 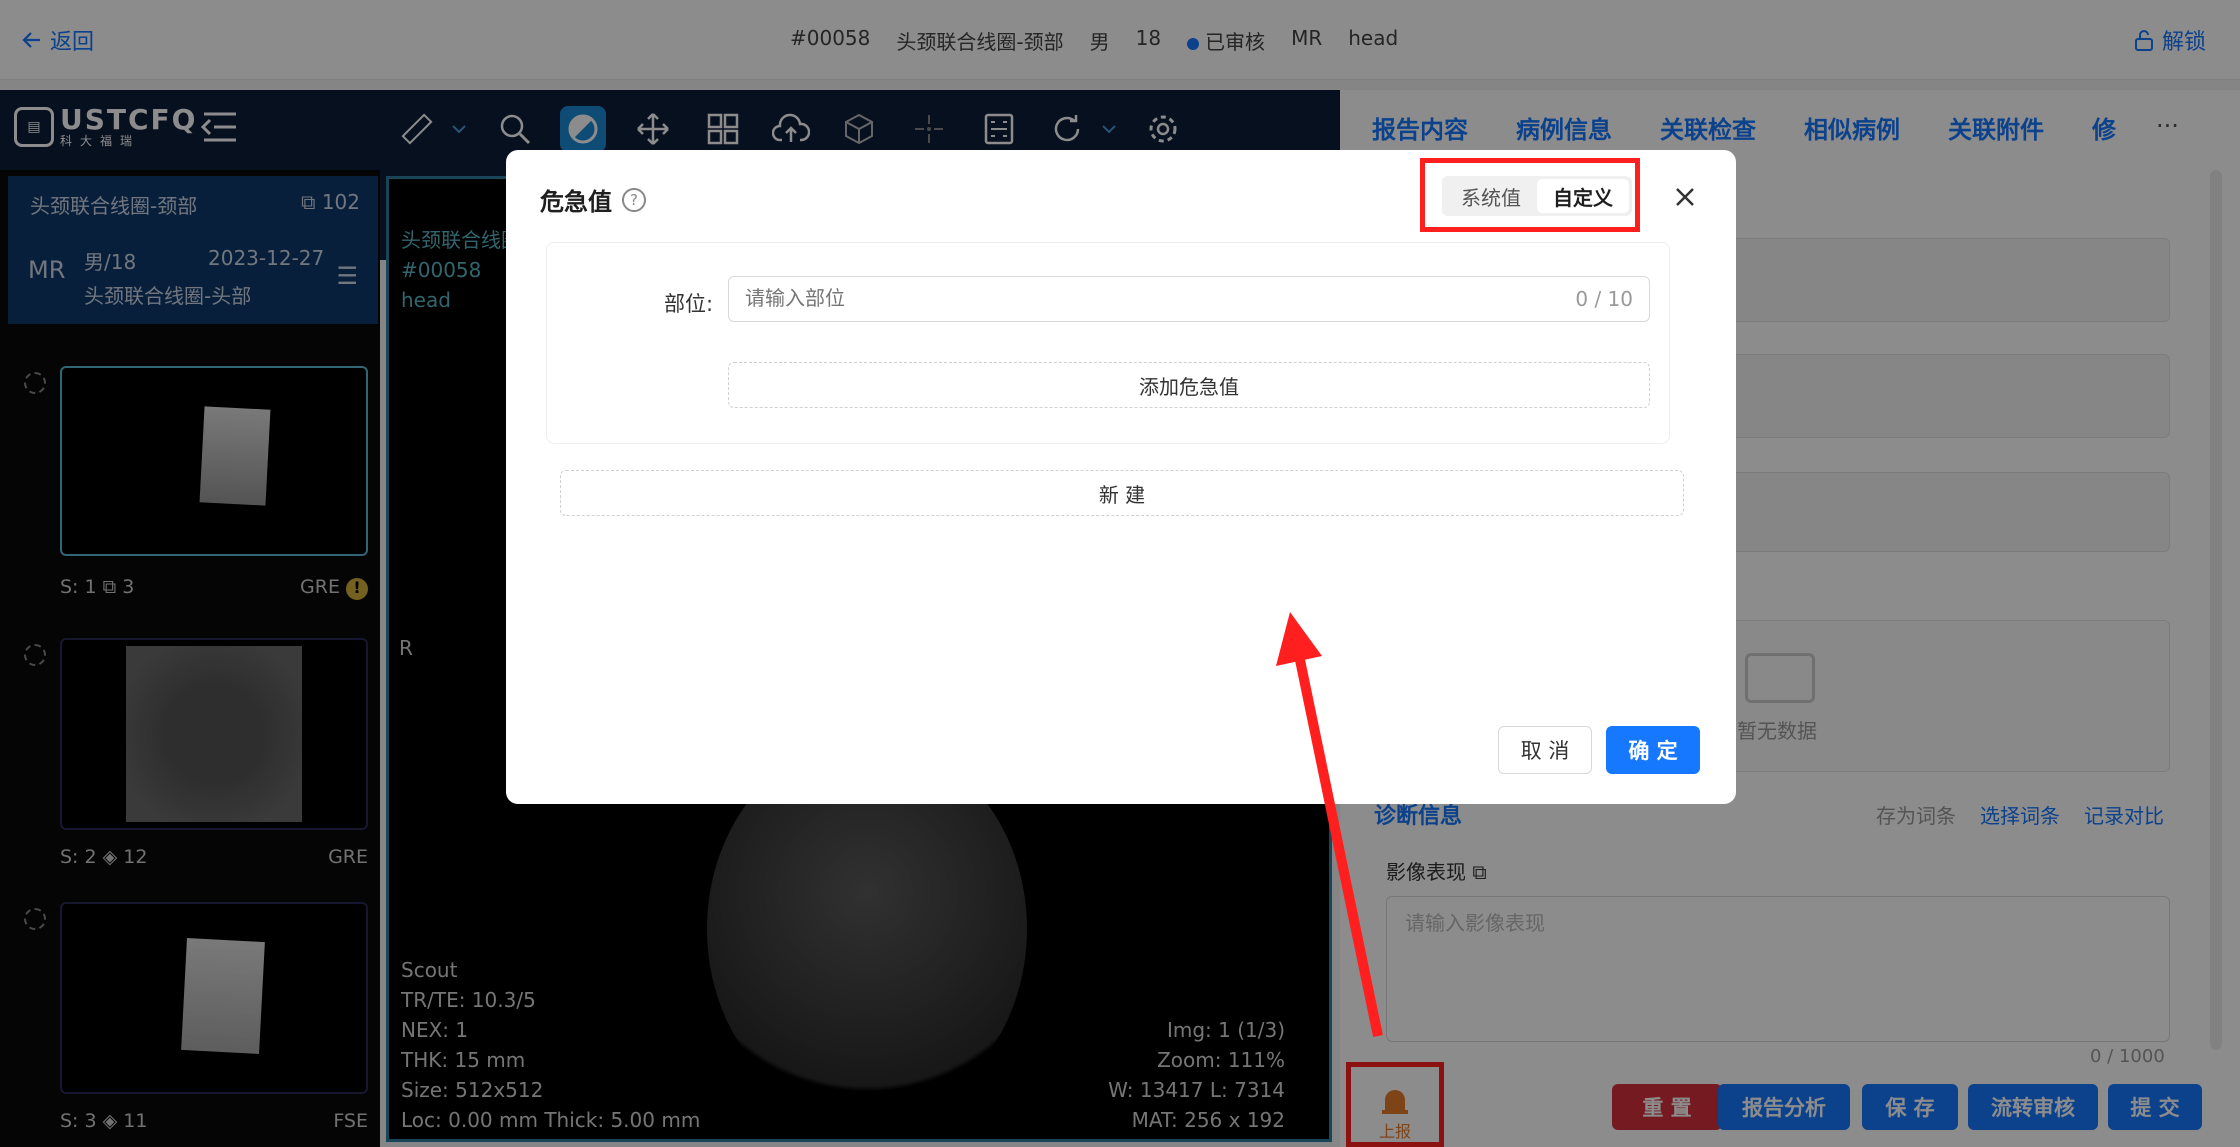 What do you see at coordinates (1339, 848) in the screenshot?
I see `arrow-shaft` at bounding box center [1339, 848].